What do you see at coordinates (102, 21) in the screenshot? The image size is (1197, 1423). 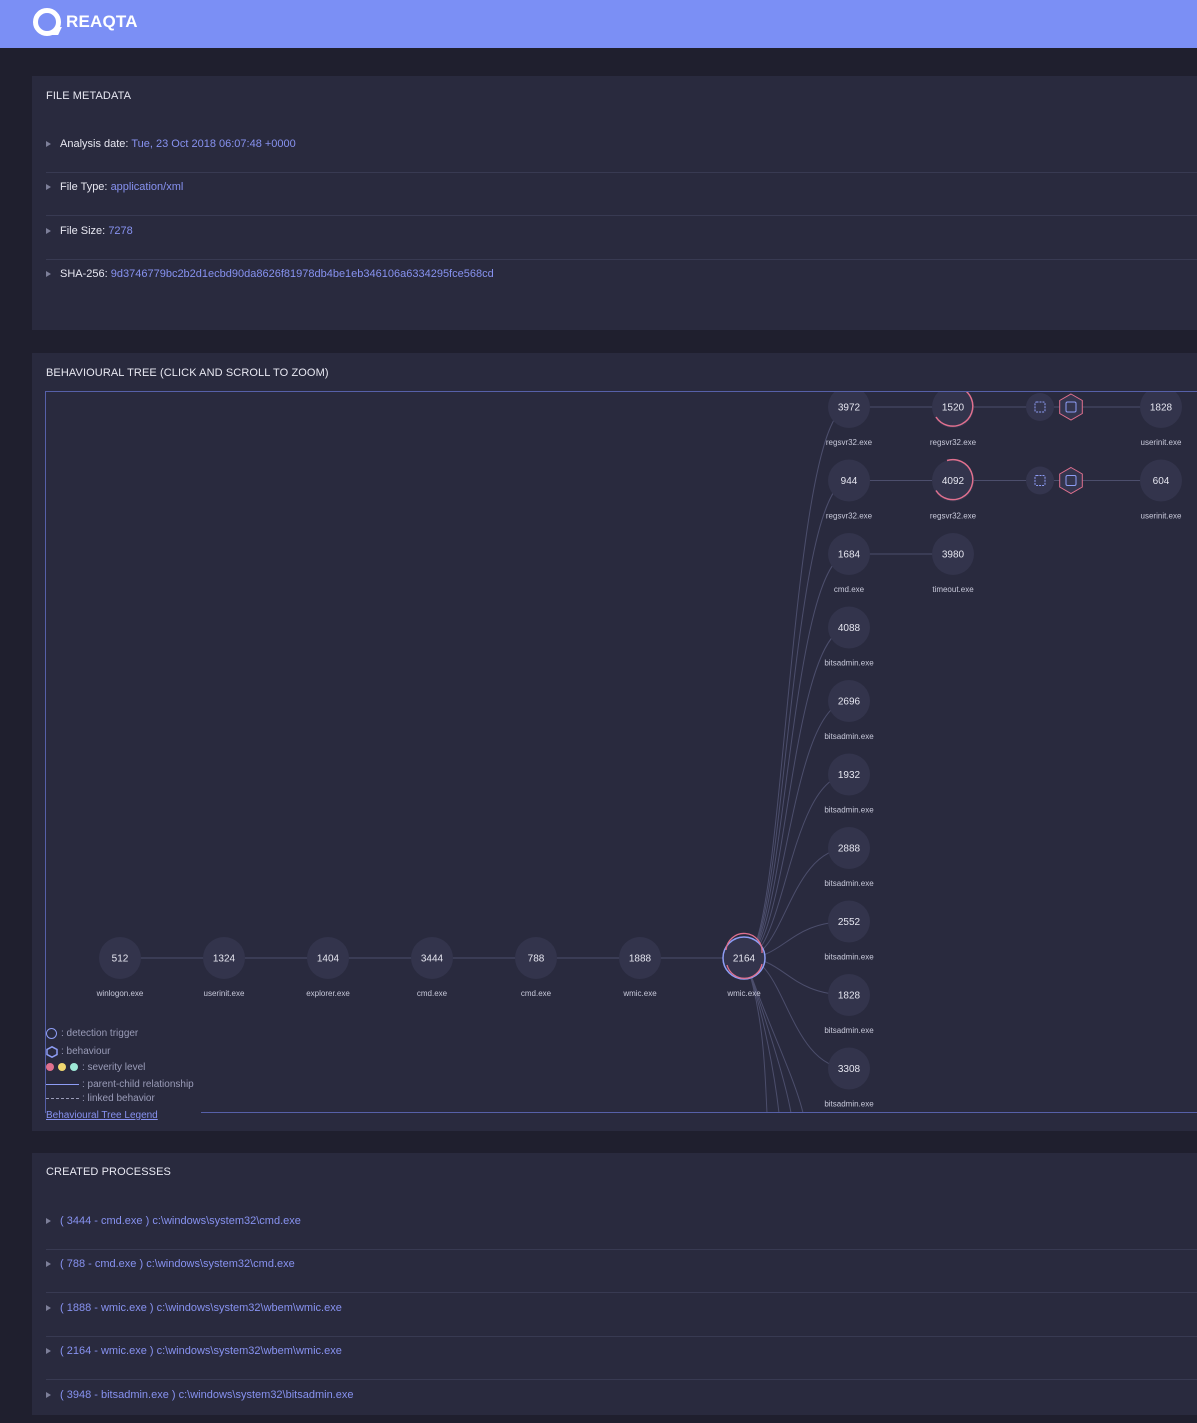 I see `brand-name: REAQTA` at bounding box center [102, 21].